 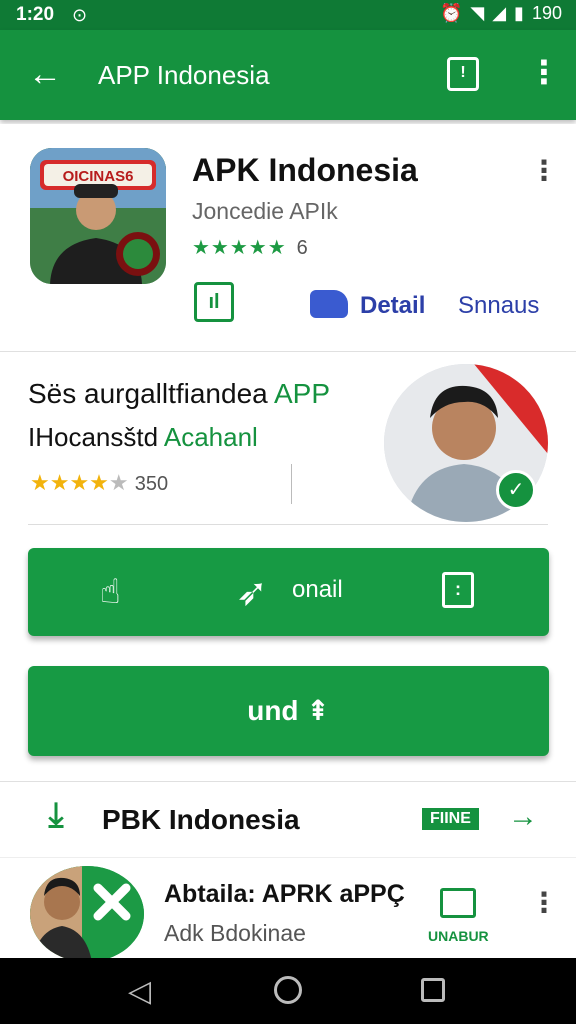 What do you see at coordinates (93, 437) in the screenshot?
I see `featured-subline-text: IHocansštd` at bounding box center [93, 437].